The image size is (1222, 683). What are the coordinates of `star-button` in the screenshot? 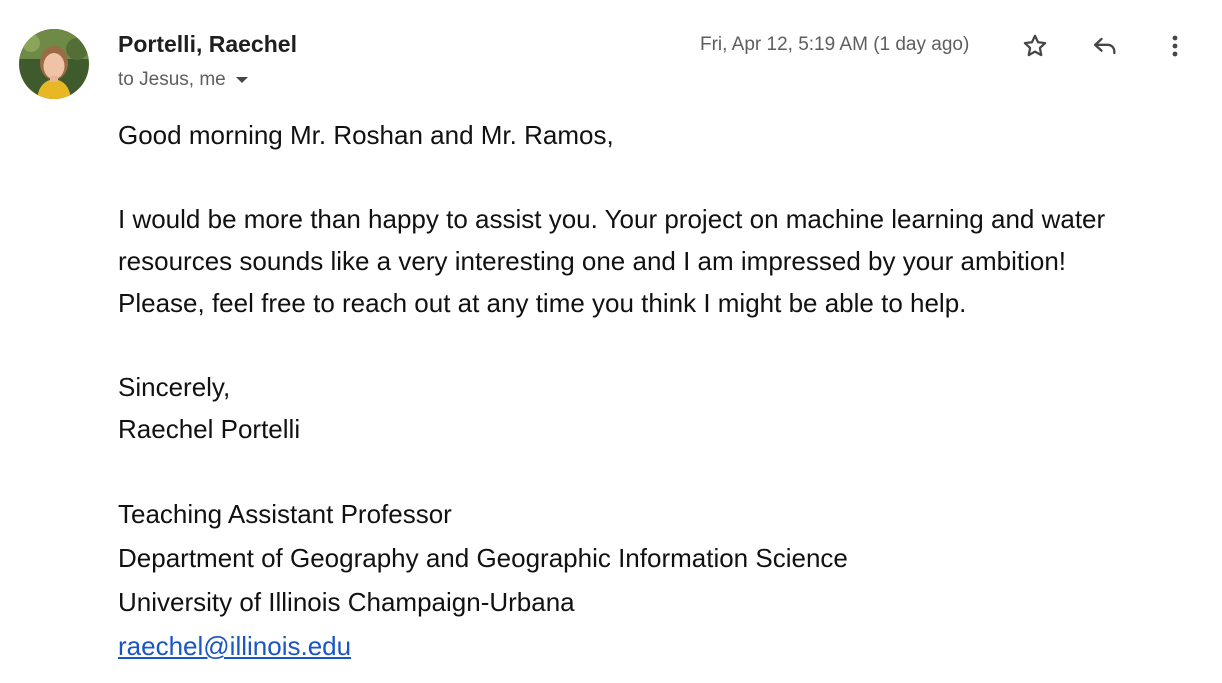 It's located at (1035, 46).